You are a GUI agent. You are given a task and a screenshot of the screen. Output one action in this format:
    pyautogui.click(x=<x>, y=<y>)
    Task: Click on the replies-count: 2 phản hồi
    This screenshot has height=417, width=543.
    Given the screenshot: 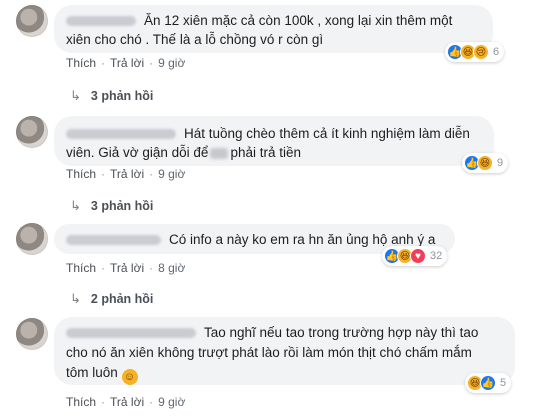 What is the action you would take?
    pyautogui.click(x=122, y=299)
    